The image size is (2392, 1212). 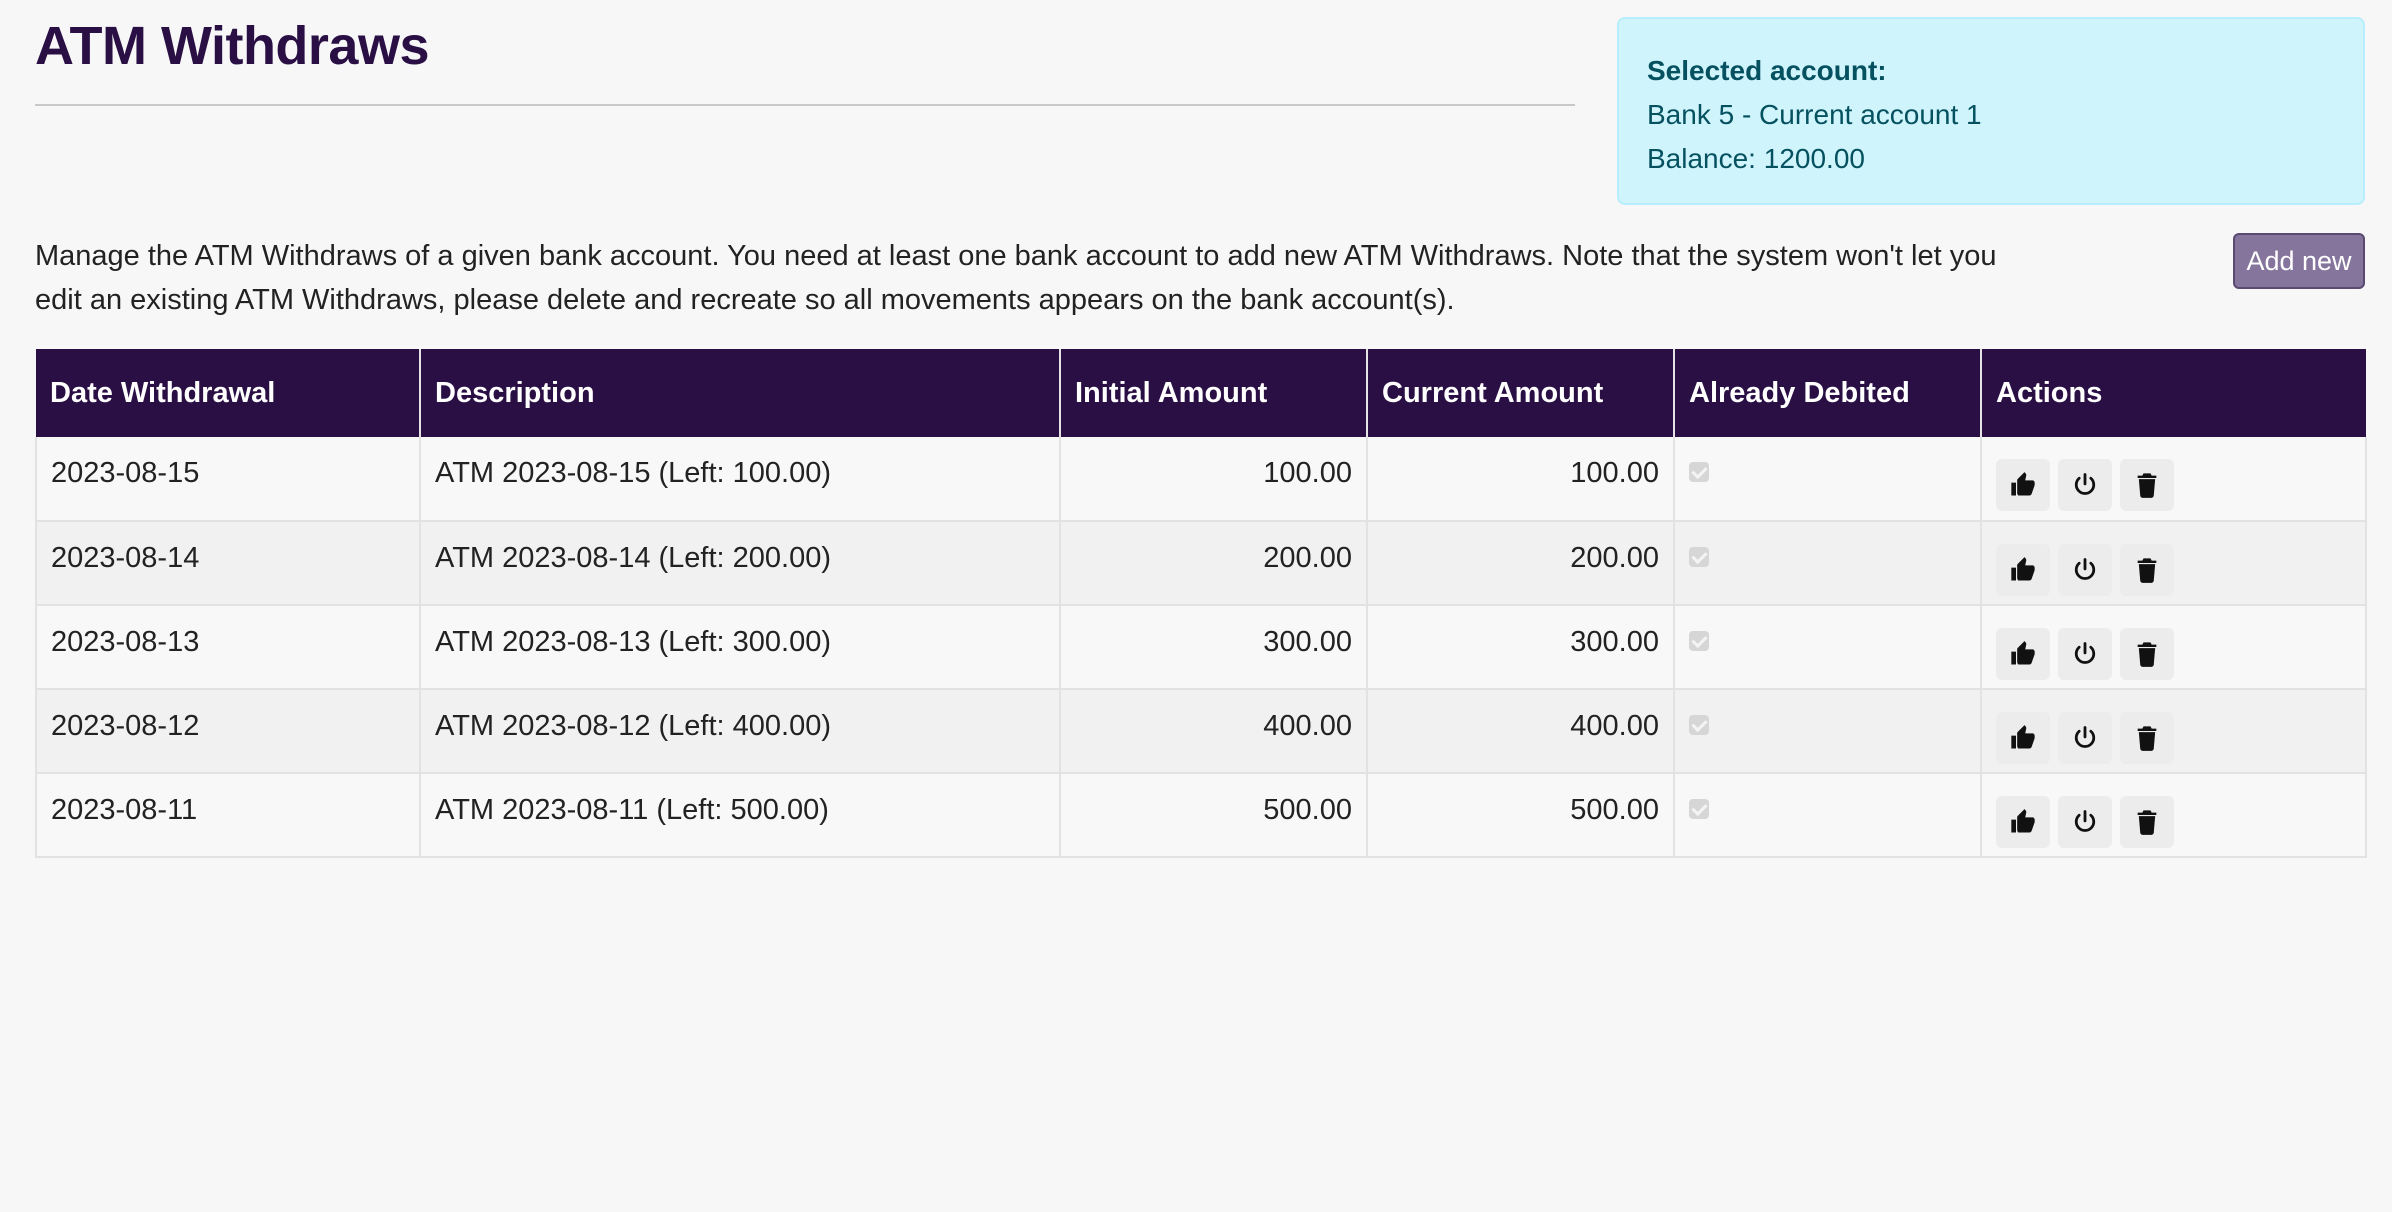 What do you see at coordinates (740, 563) in the screenshot?
I see `cell-description: ATM 2023-08-14 (Left: 200.00)` at bounding box center [740, 563].